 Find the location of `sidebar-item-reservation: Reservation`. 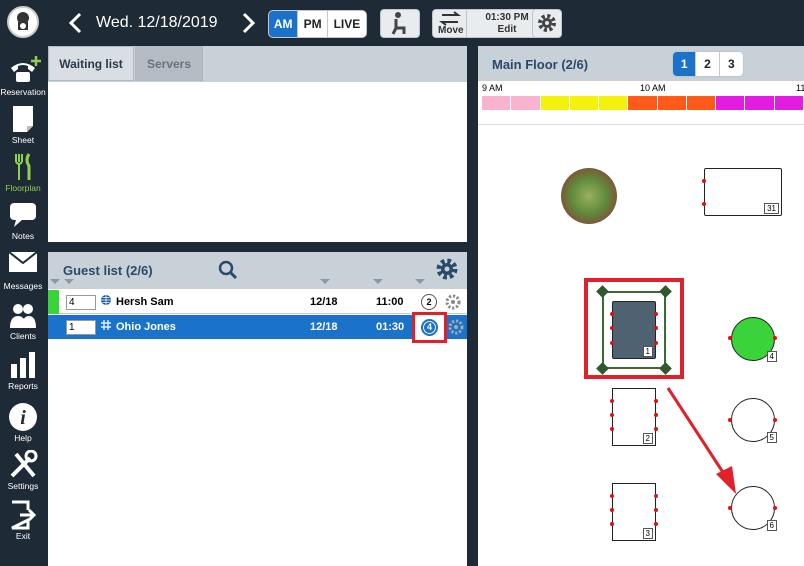

sidebar-item-reservation: Reservation is located at coordinates (23, 76).